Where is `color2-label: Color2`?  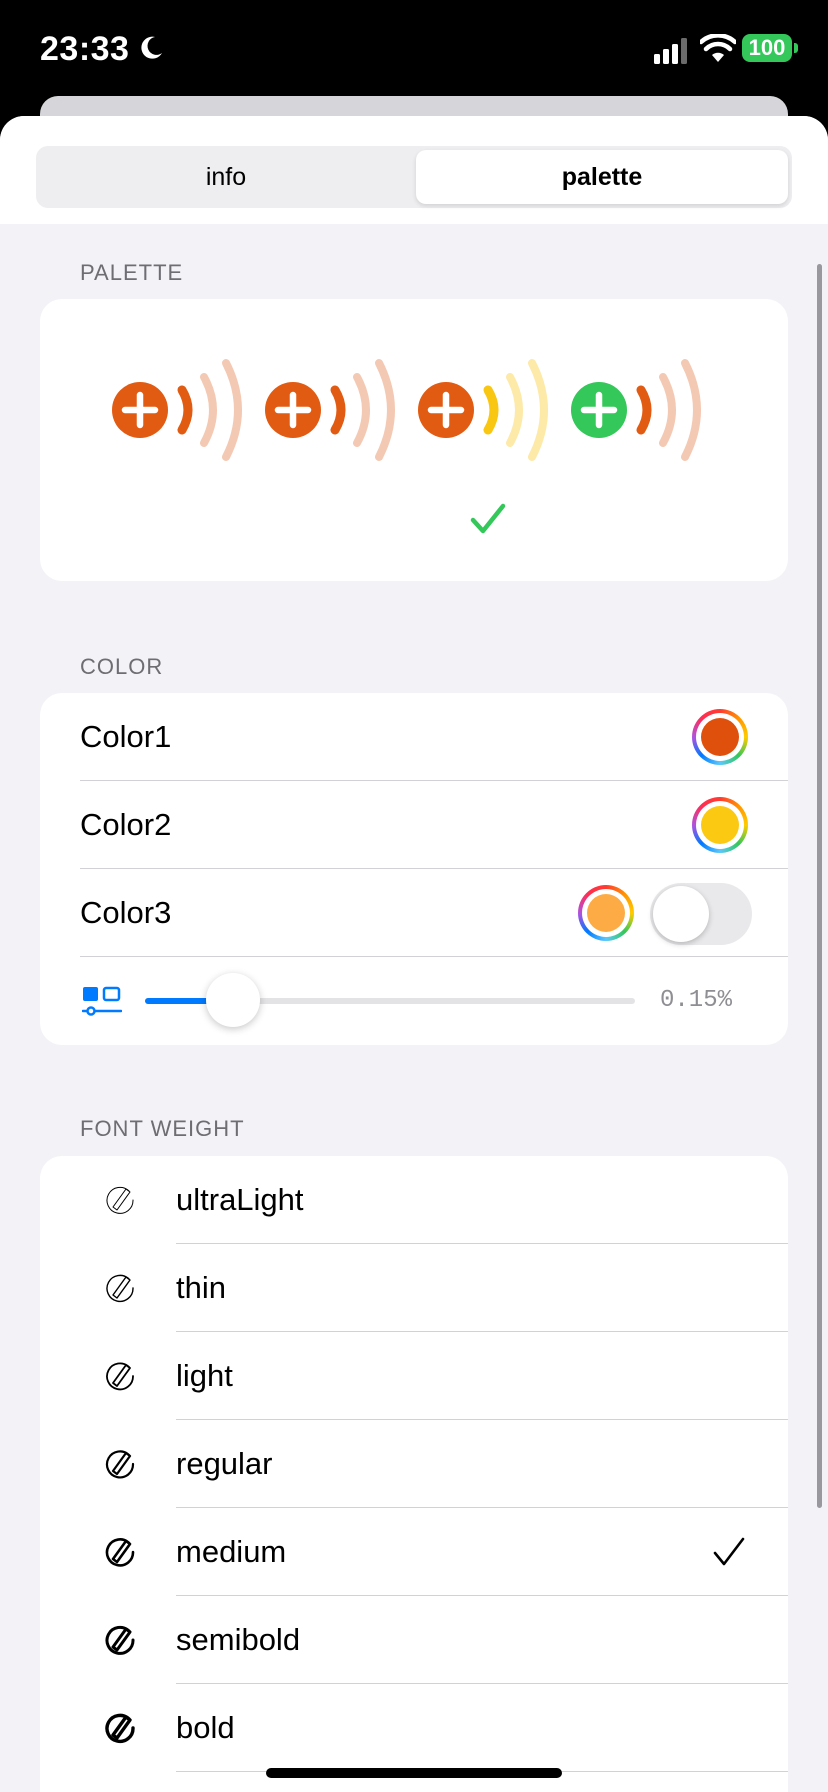
color2-label: Color2 is located at coordinates (126, 824).